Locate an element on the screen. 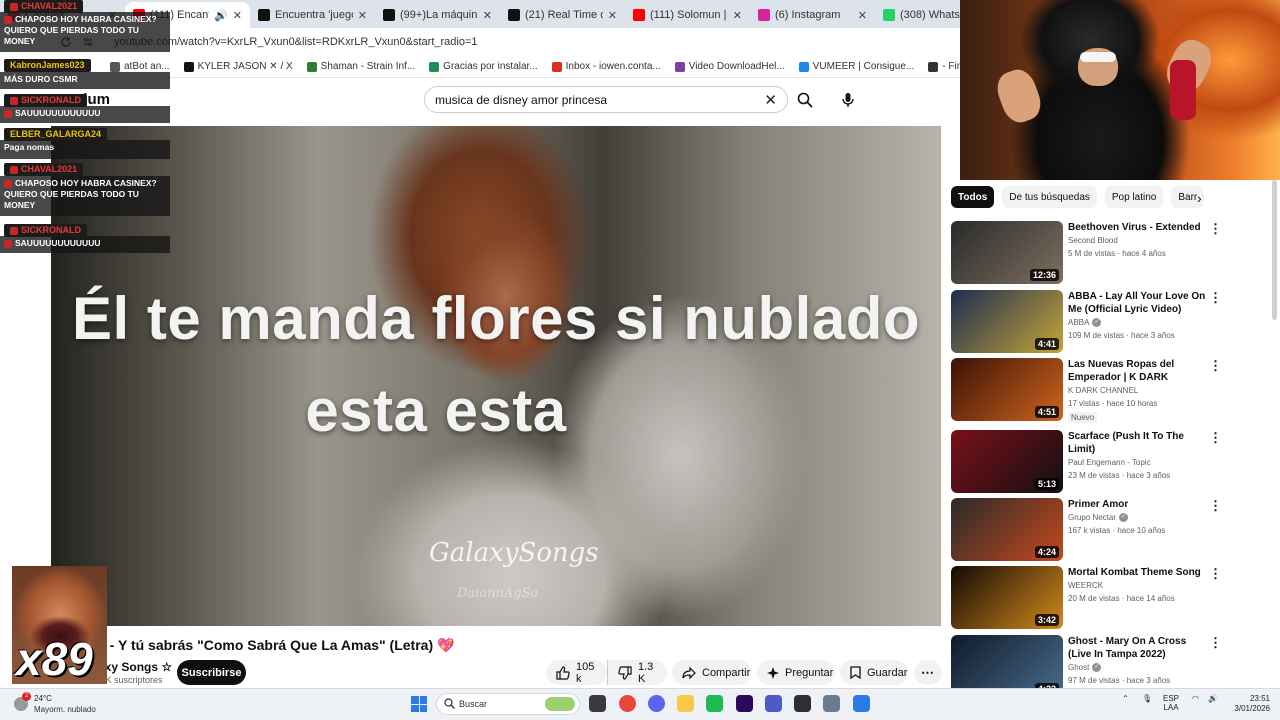 This screenshot has width=1280, height=720. snipping-app-icon is located at coordinates (861, 703).